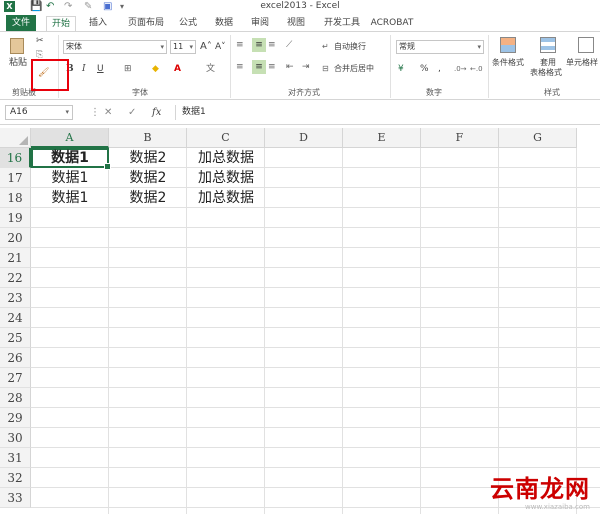 This screenshot has width=600, height=514. What do you see at coordinates (220, 47) in the screenshot?
I see `shrink-font-icon: A˅` at bounding box center [220, 47].